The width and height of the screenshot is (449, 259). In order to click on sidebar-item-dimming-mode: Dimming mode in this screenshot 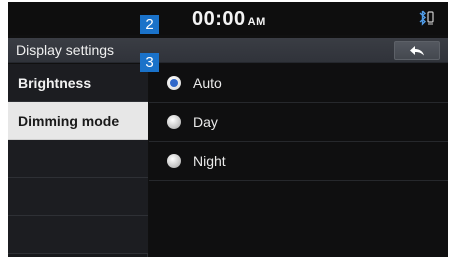, I will do `click(78, 121)`.